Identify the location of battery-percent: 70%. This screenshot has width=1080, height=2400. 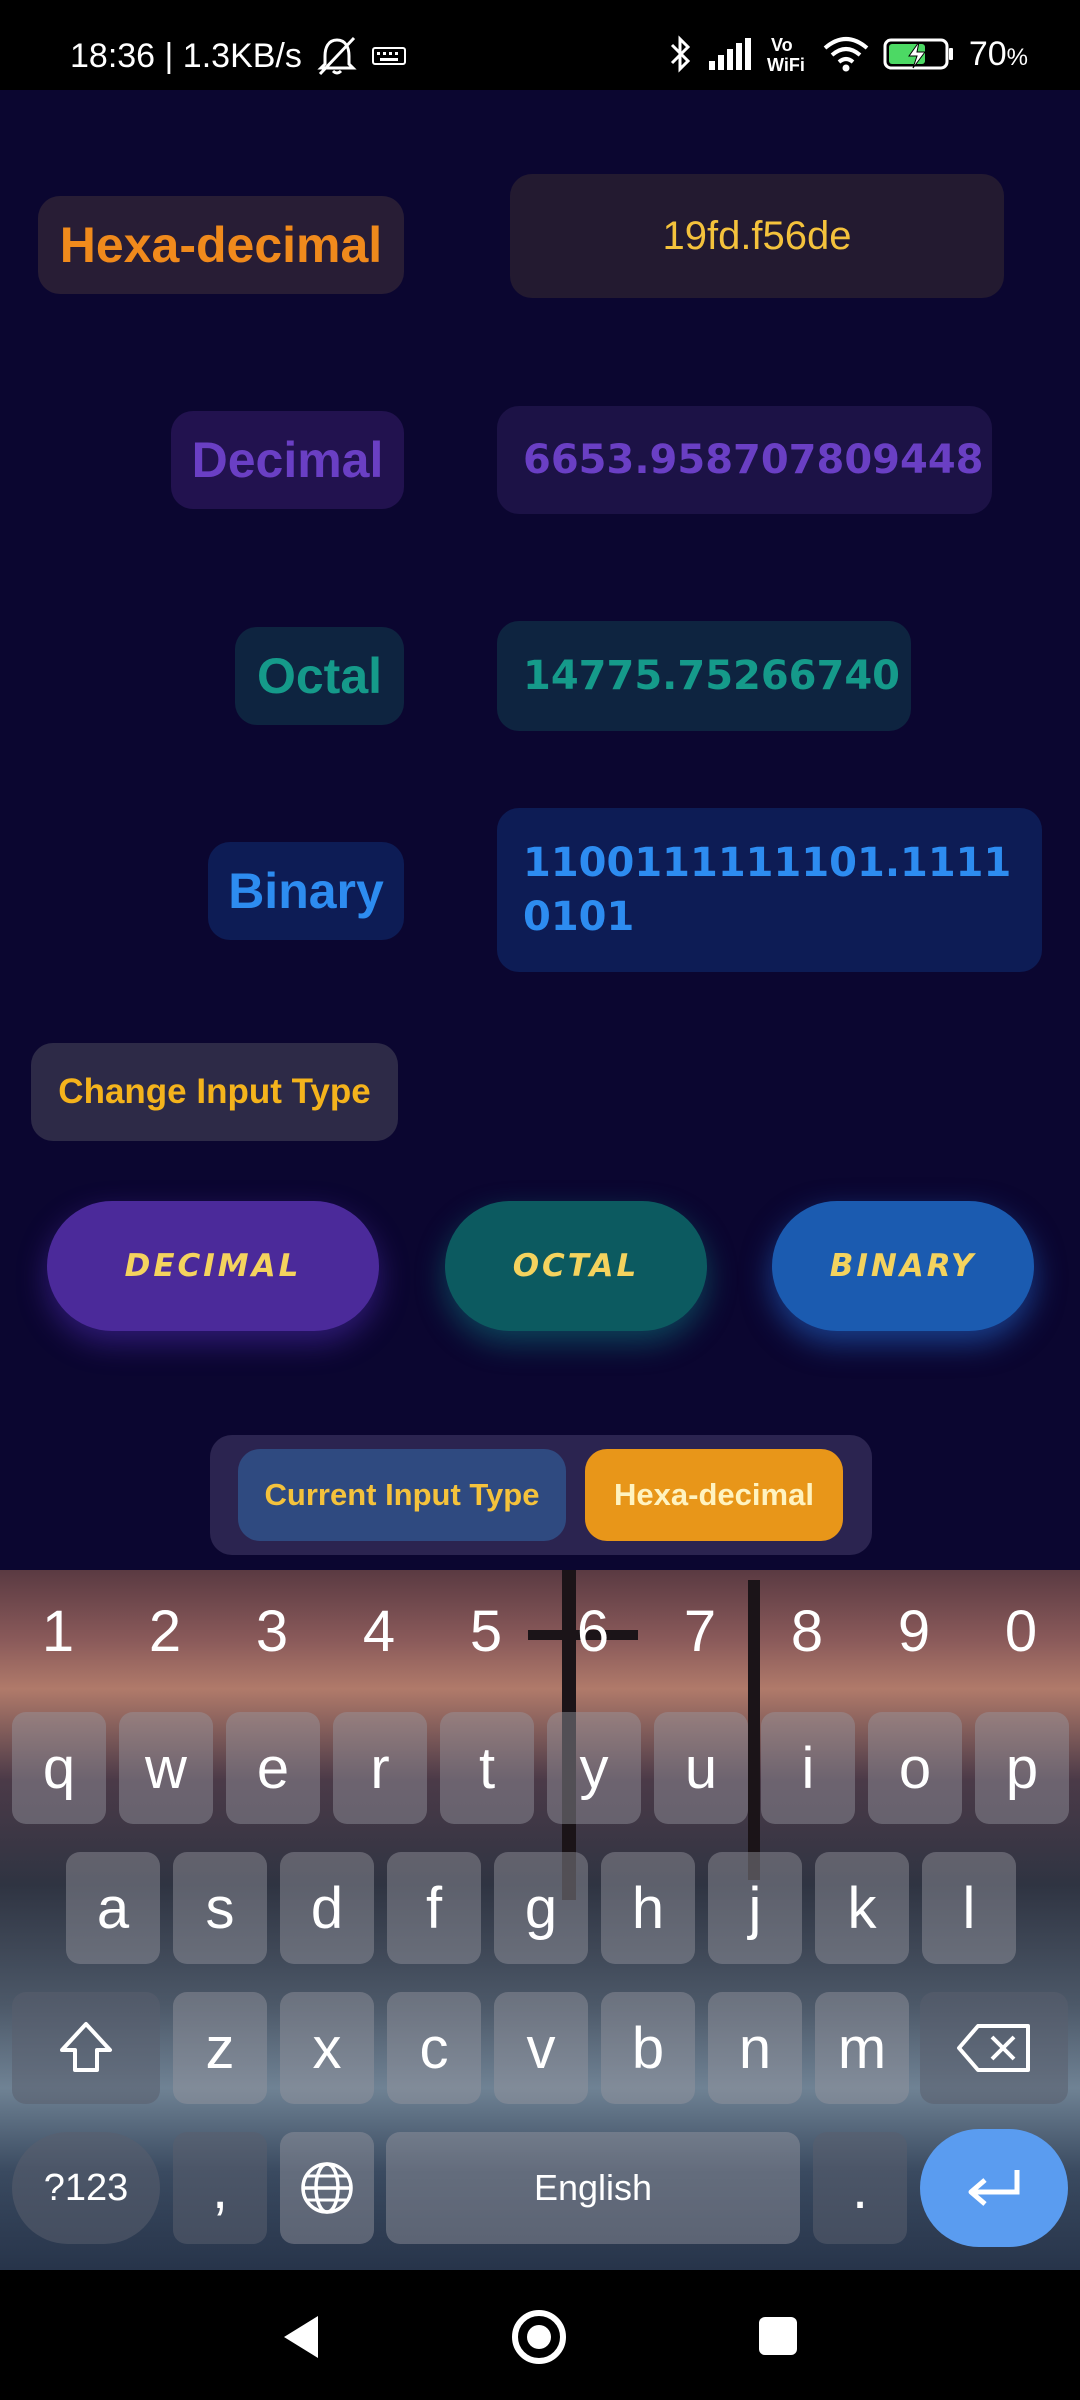
(998, 53).